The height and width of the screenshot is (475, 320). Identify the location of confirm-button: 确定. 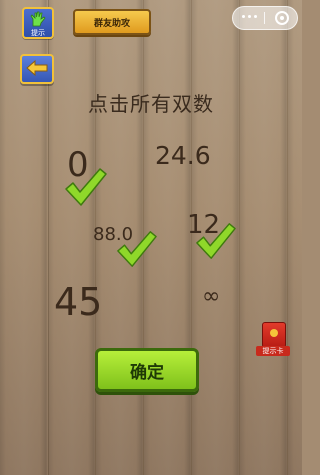
(147, 370).